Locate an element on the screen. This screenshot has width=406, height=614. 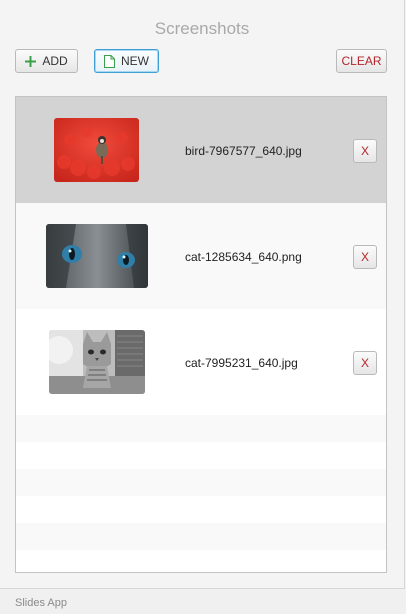
new-button-label: NEW is located at coordinates (135, 61).